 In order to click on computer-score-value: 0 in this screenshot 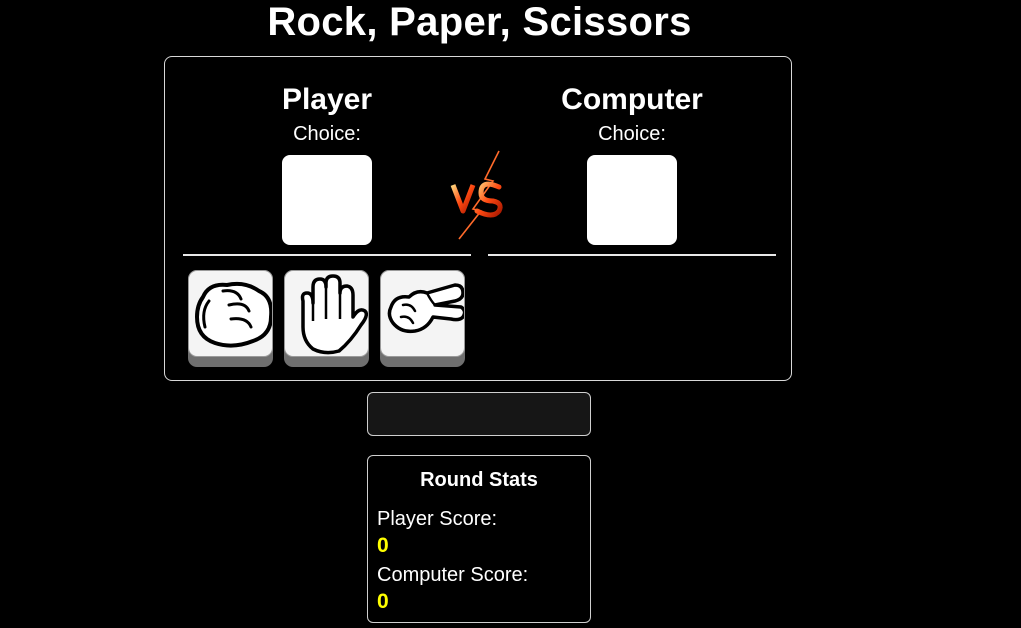, I will do `click(383, 601)`.